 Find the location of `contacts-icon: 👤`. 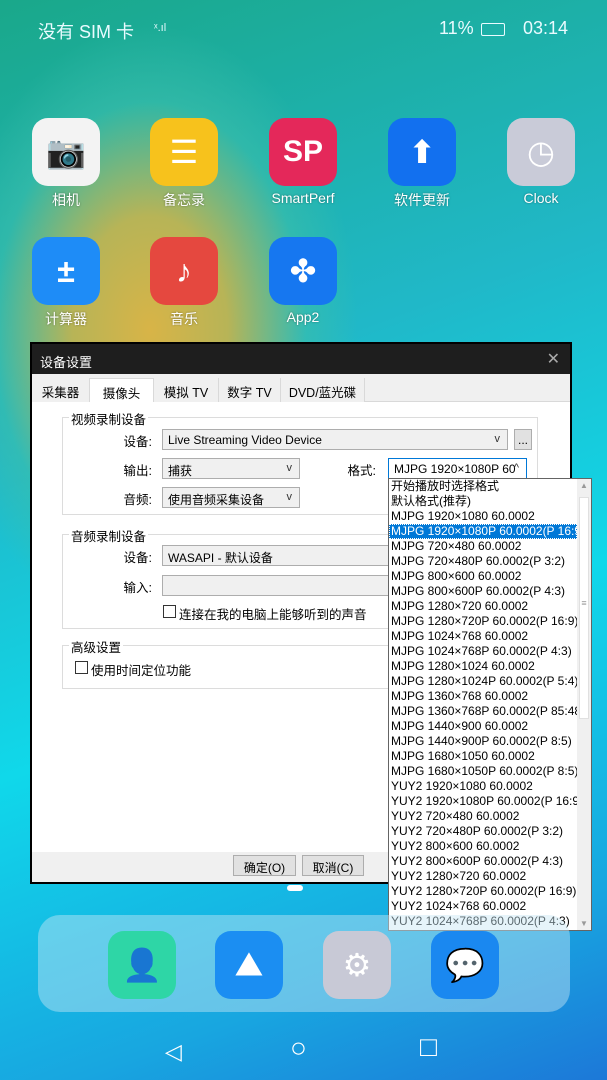

contacts-icon: 👤 is located at coordinates (142, 965).